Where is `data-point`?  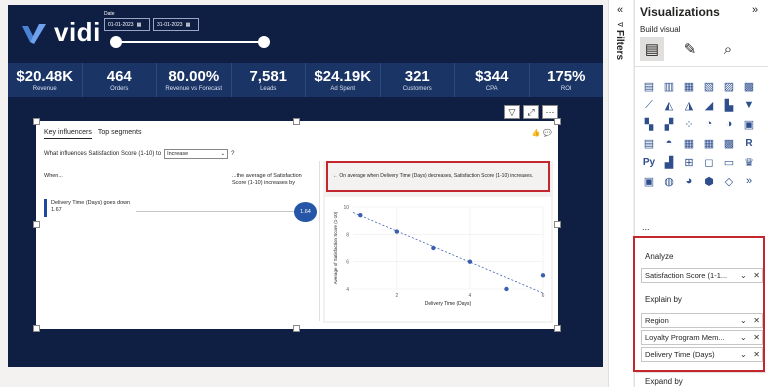 data-point is located at coordinates (360, 215).